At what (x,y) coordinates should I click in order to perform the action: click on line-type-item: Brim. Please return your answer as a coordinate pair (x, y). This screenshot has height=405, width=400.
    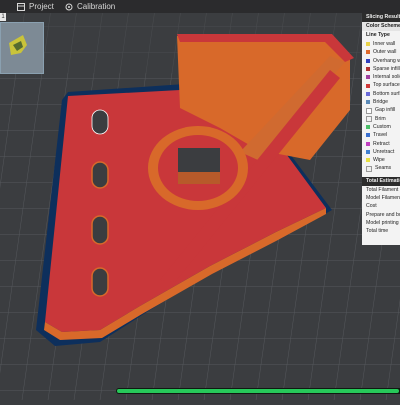
    Looking at the image, I should click on (381, 119).